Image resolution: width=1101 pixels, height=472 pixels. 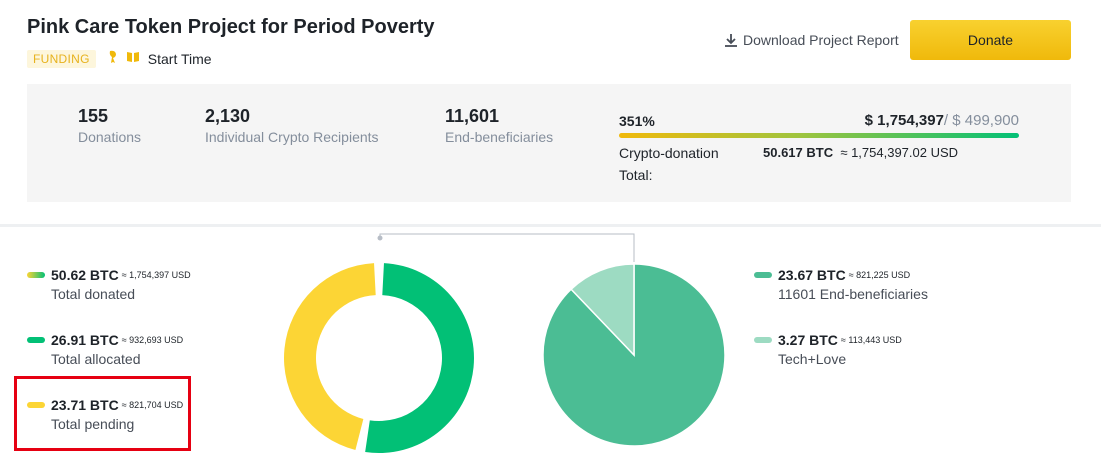 I want to click on donut-slice-total-allocated, so click(x=419, y=358).